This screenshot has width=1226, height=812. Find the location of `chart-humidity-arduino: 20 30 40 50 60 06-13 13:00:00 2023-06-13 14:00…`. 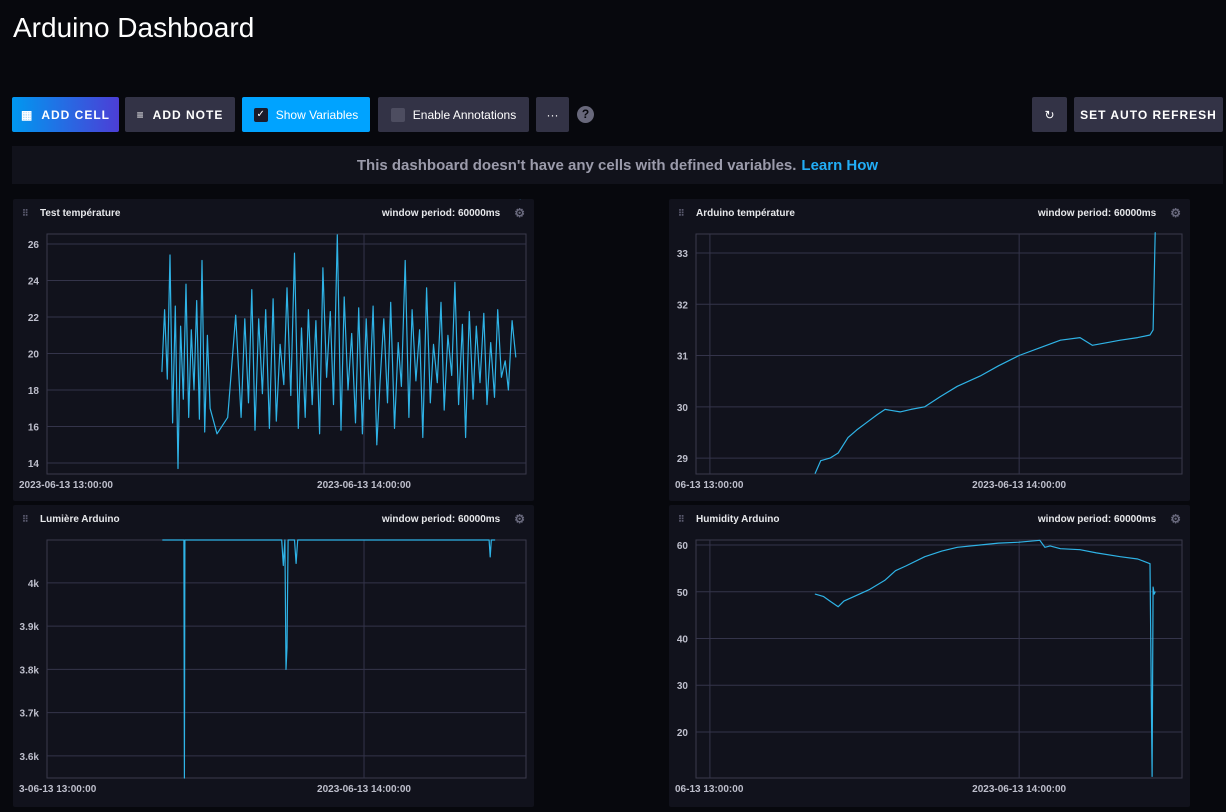

chart-humidity-arduino: 20 30 40 50 60 06-13 13:00:00 2023-06-13 14:00… is located at coordinates (929, 667).